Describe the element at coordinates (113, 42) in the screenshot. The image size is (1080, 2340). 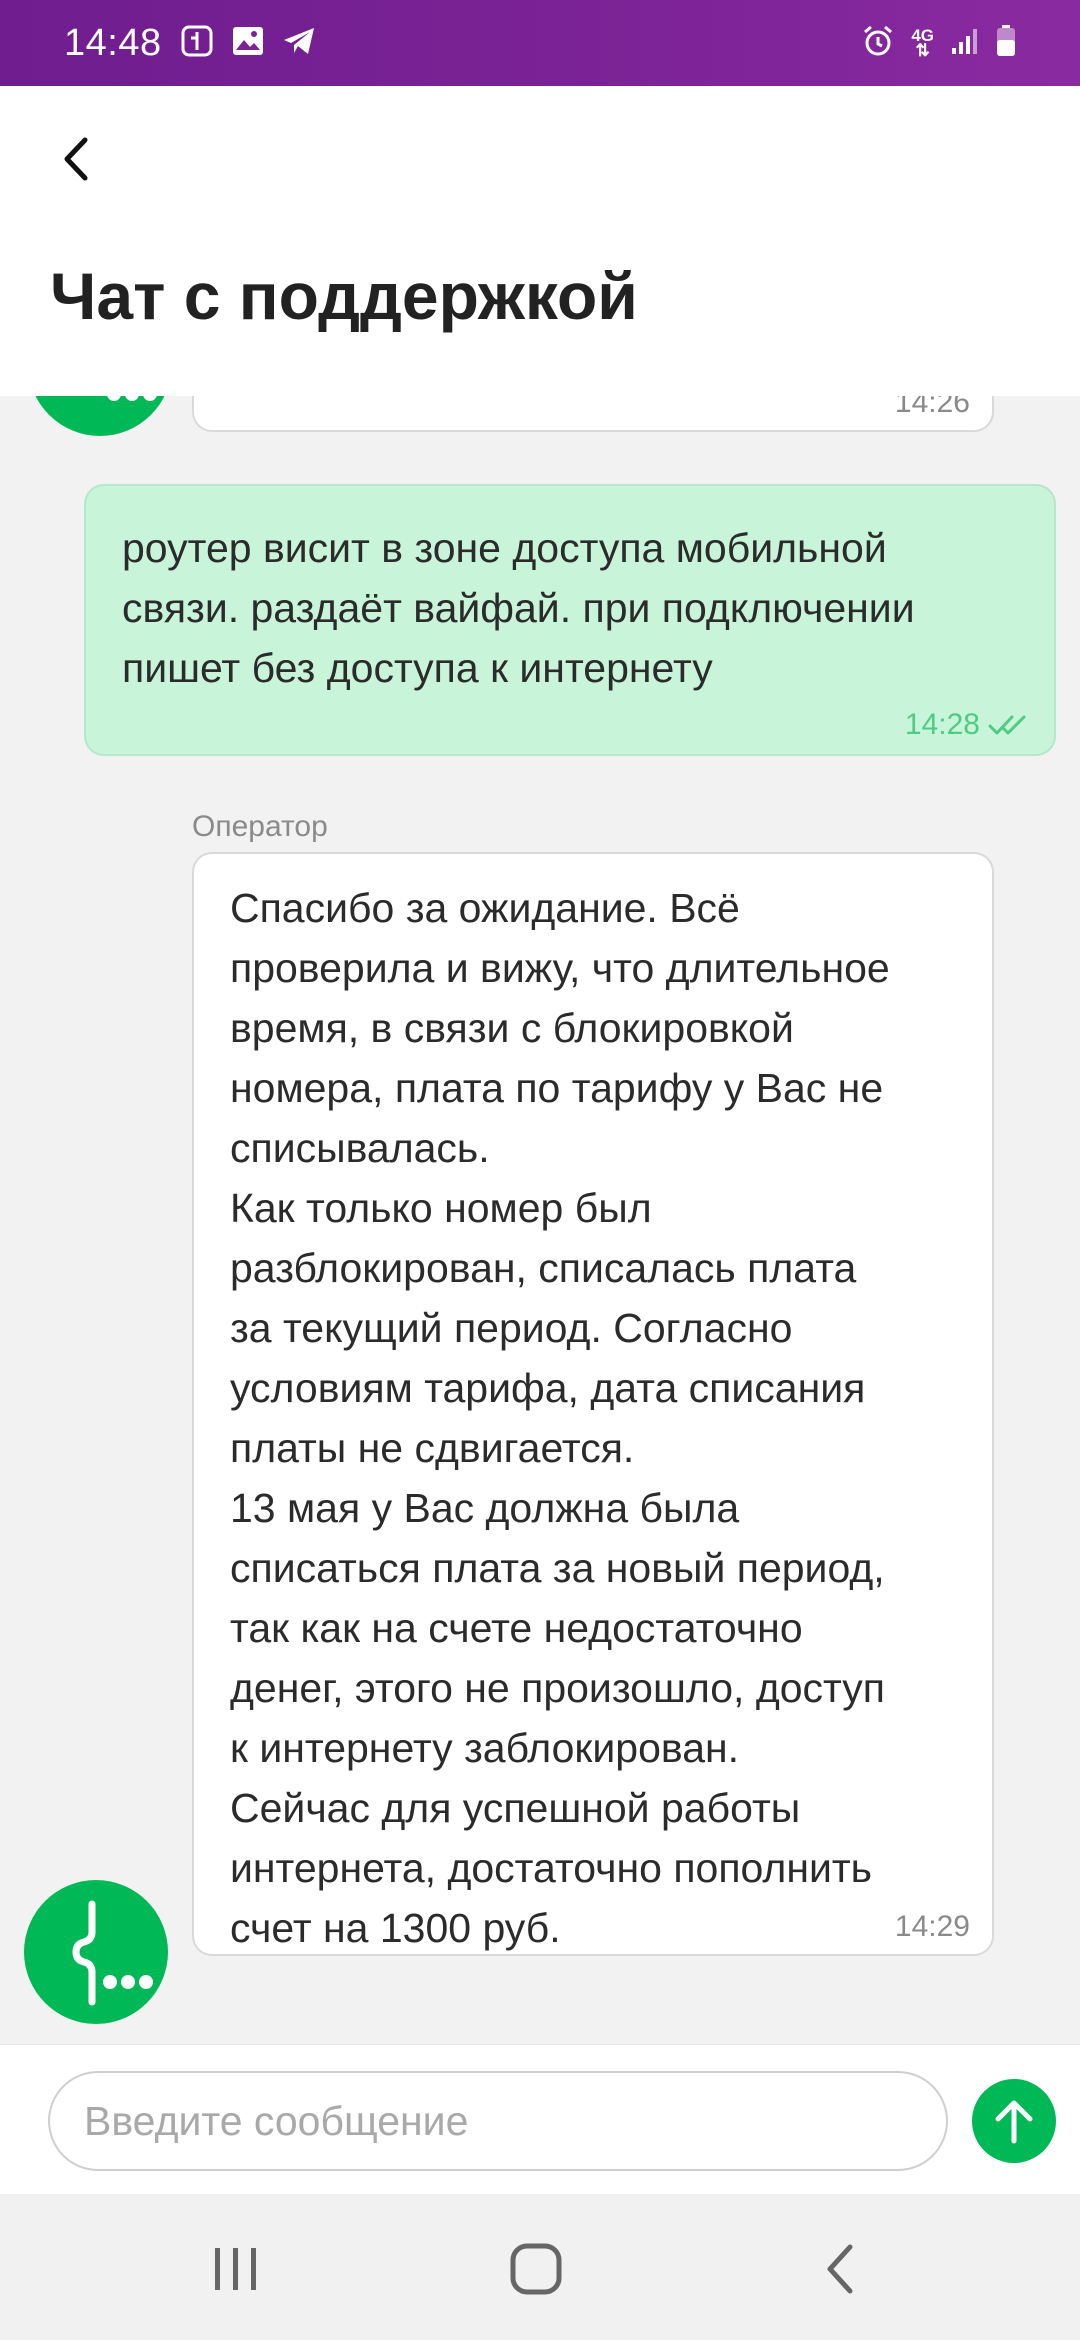
I see `status-time: 14:48` at that location.